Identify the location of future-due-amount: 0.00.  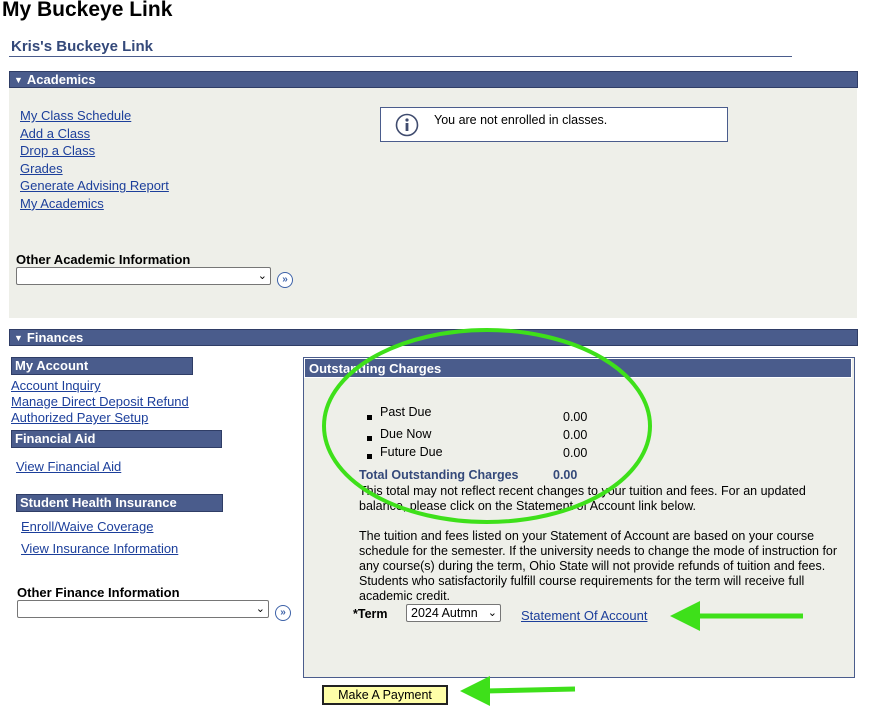
(575, 453).